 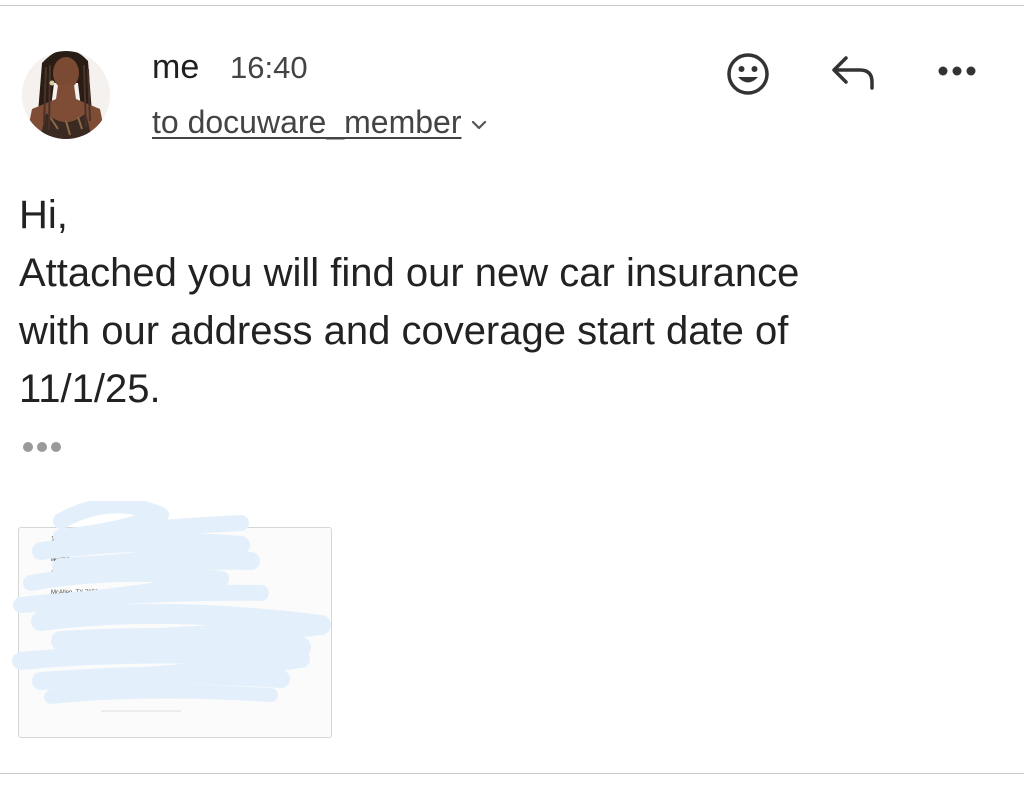 I want to click on reply-button, so click(x=853, y=74).